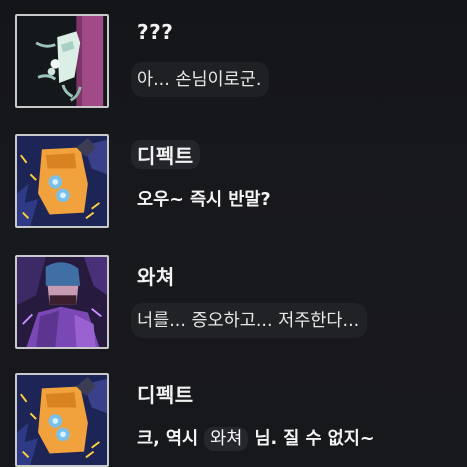 This screenshot has width=467, height=467. What do you see at coordinates (168, 439) in the screenshot?
I see `message-text-part: 크, 역시` at bounding box center [168, 439].